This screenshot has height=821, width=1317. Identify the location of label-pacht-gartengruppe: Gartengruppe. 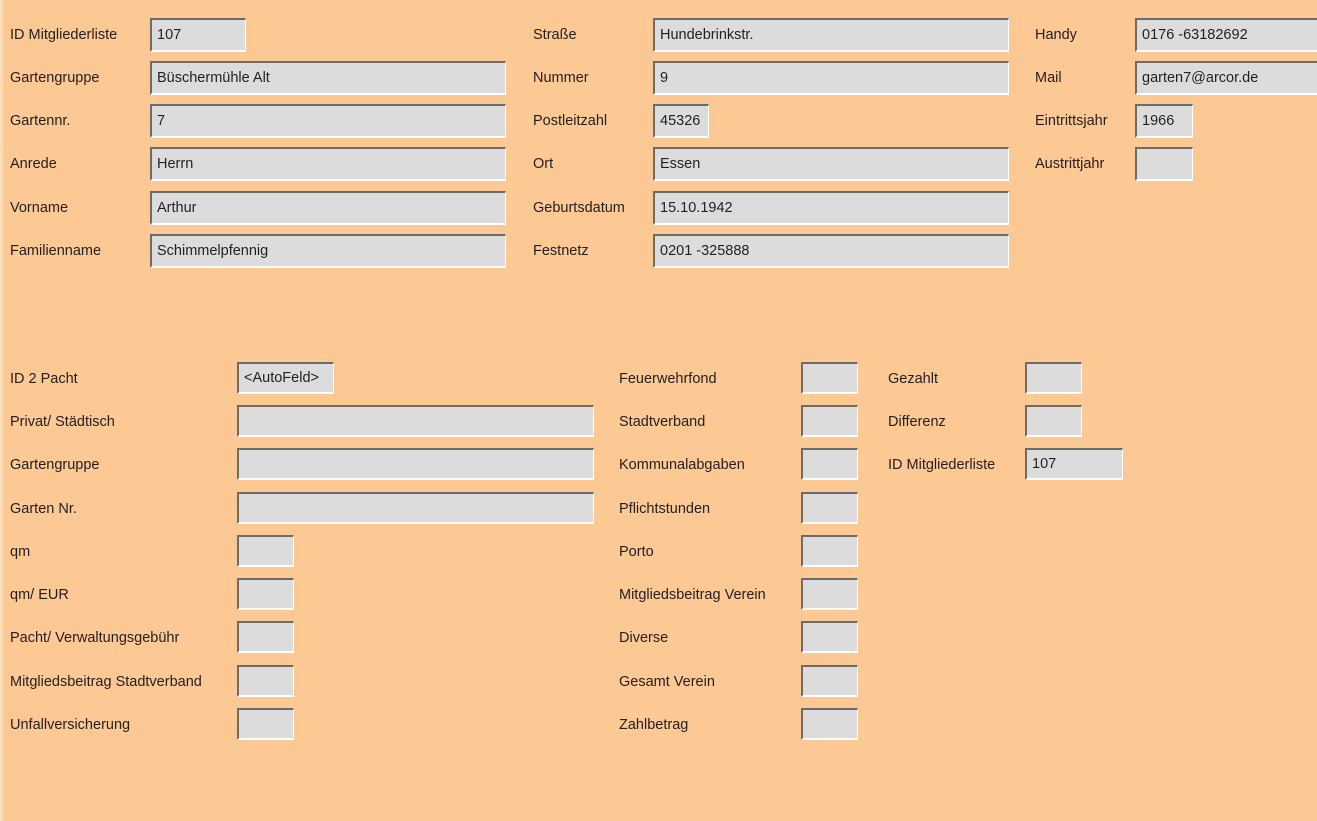
(55, 465).